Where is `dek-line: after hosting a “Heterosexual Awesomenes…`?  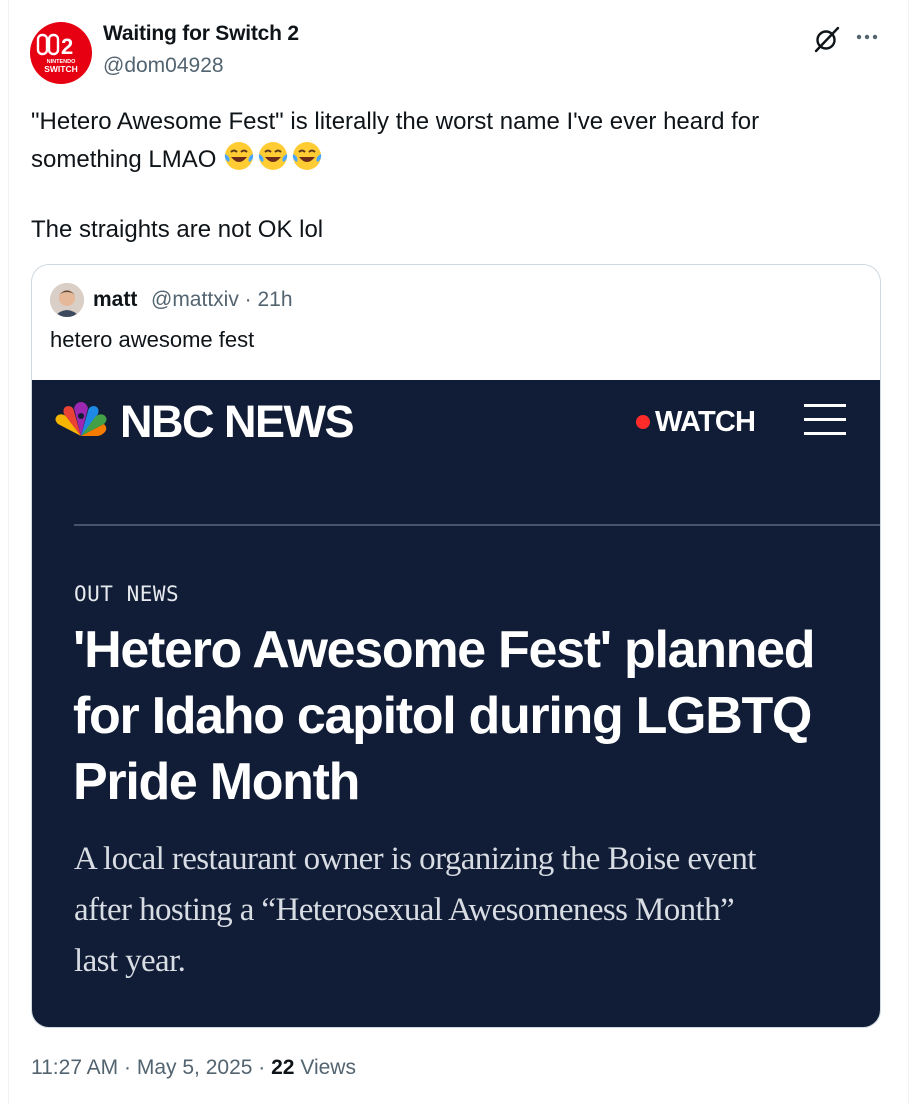 dek-line: after hosting a “Heterosexual Awesomenes… is located at coordinates (404, 910).